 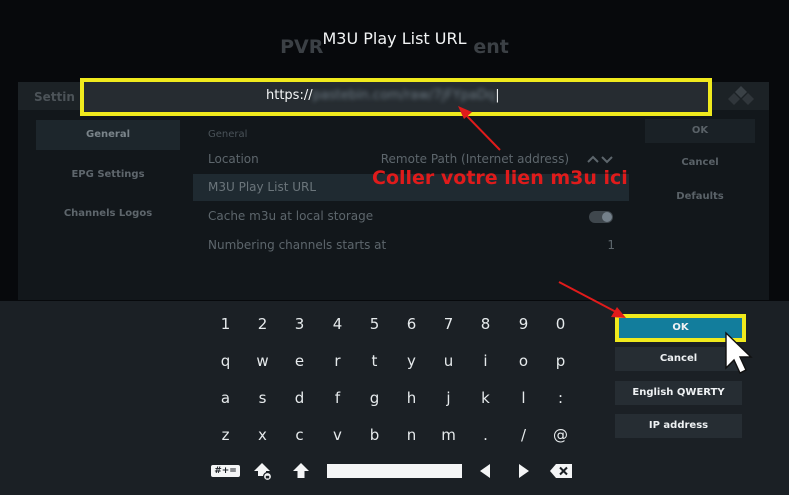 What do you see at coordinates (560, 398) in the screenshot?
I see `key: :` at bounding box center [560, 398].